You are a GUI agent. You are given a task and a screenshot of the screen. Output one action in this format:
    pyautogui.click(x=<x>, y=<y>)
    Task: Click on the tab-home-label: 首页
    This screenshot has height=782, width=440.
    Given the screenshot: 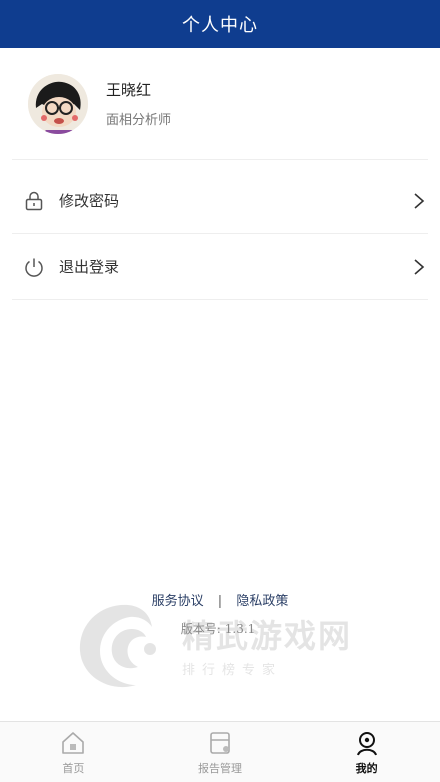 What is the action you would take?
    pyautogui.click(x=73, y=768)
    